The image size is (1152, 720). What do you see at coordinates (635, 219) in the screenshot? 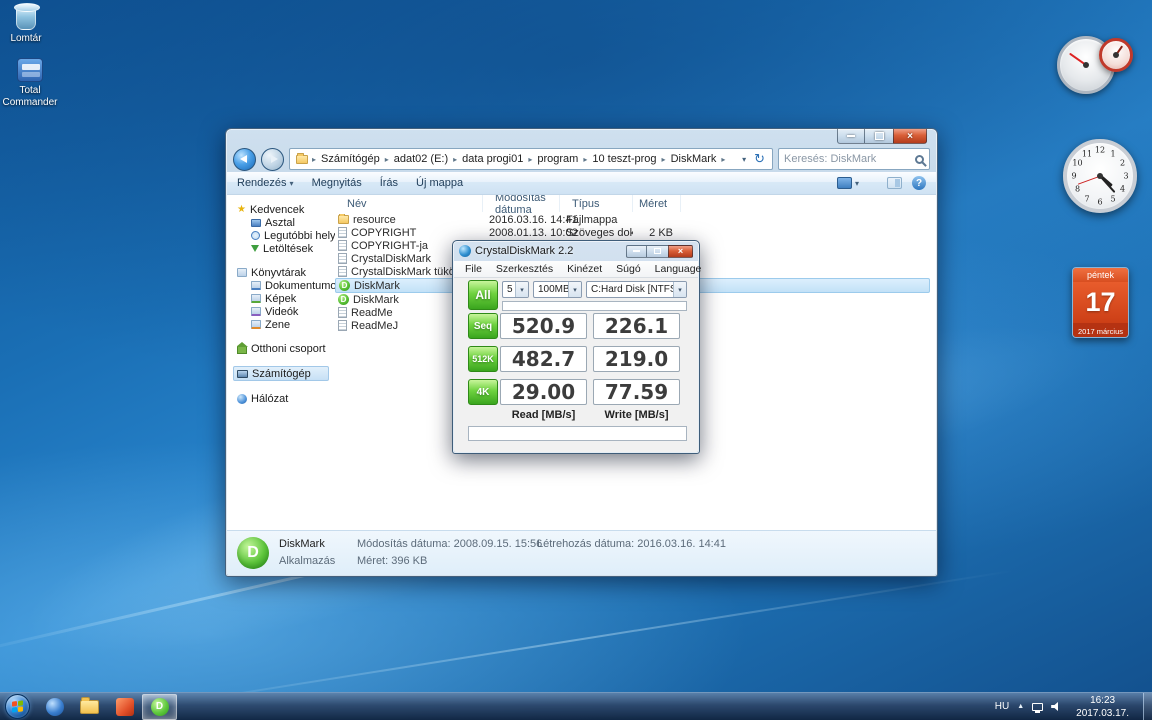
I see `file-row: resource 2016.03.16. 14:41 Fájlmappa` at bounding box center [635, 219].